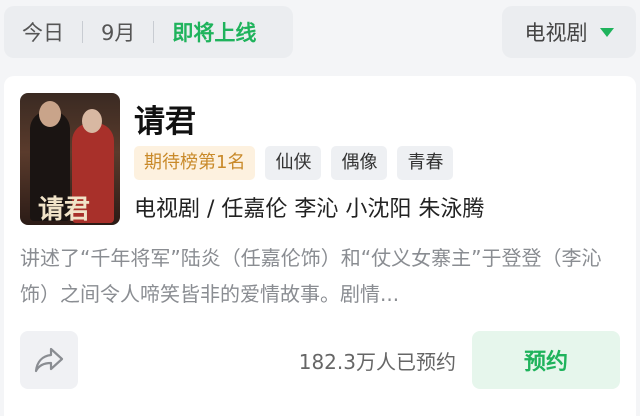 The image size is (640, 416). Describe the element at coordinates (50, 114) in the screenshot. I see `poster-figure-male-head` at that location.